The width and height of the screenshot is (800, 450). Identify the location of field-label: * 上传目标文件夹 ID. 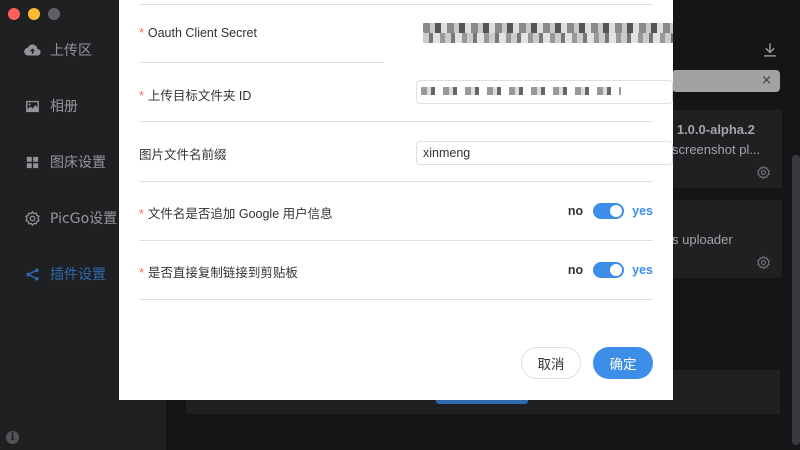
(195, 96).